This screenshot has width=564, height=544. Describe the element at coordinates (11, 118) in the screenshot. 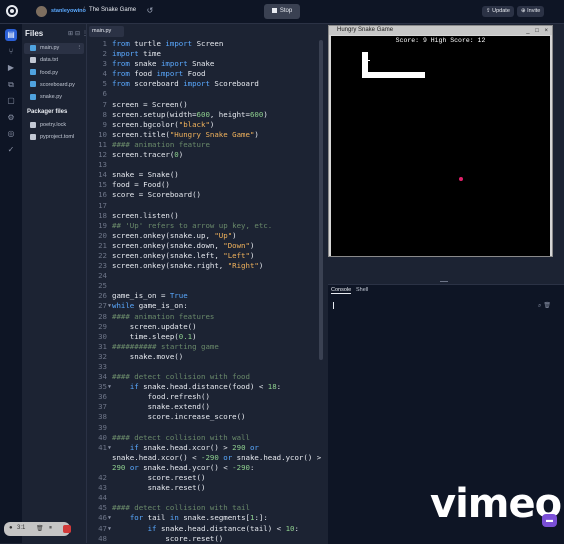

I see `settings-icon: ⚙` at that location.